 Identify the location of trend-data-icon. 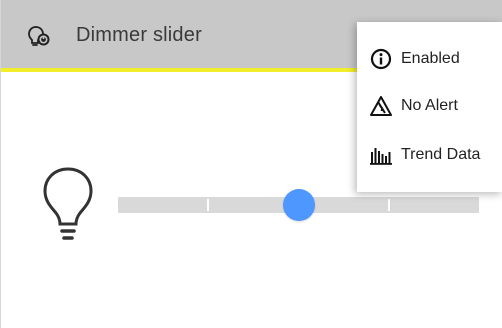
(381, 156).